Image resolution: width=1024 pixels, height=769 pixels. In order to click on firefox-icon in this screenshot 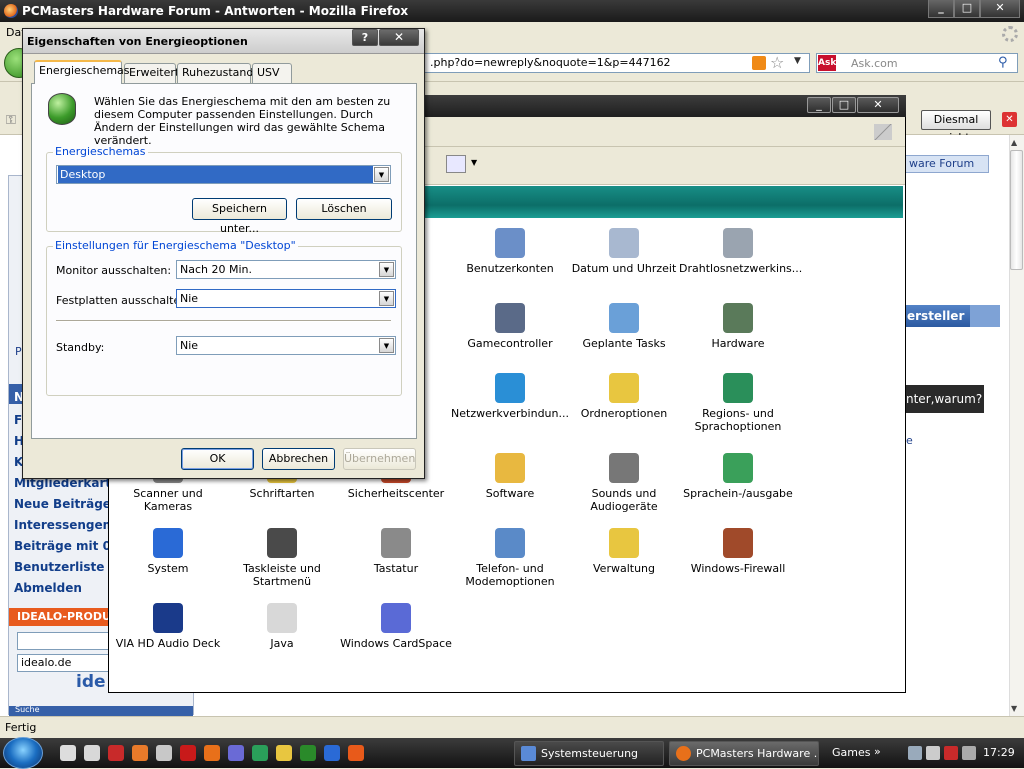, I will do `click(11, 11)`.